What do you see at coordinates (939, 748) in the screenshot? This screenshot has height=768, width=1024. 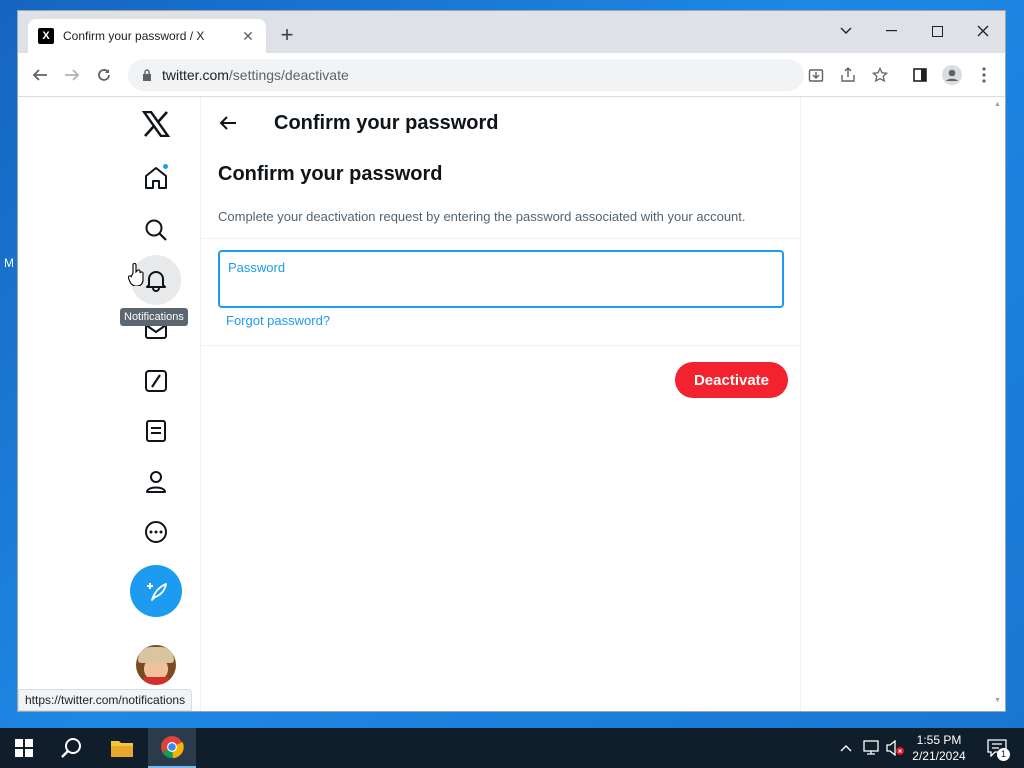 I see `system-clock: 1:55 PM 2/21/2024` at bounding box center [939, 748].